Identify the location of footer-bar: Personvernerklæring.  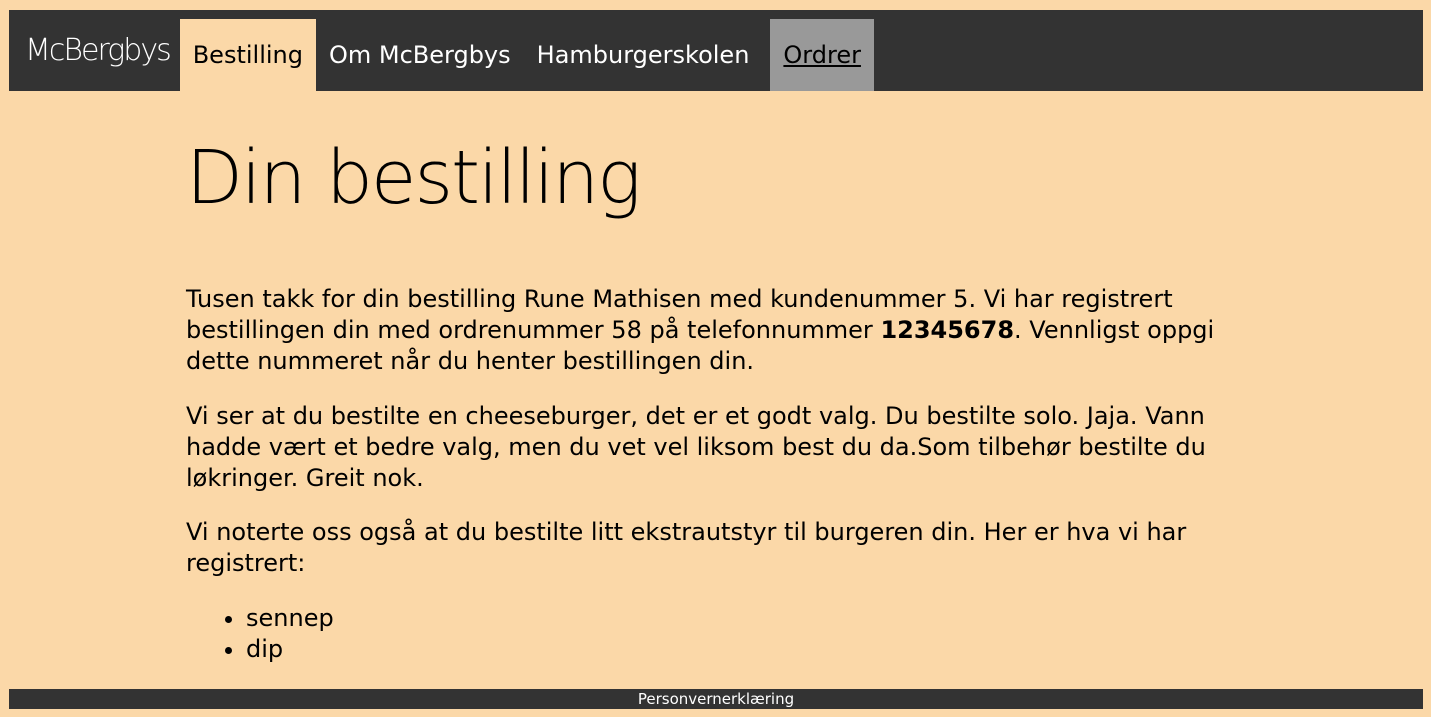
(716, 699).